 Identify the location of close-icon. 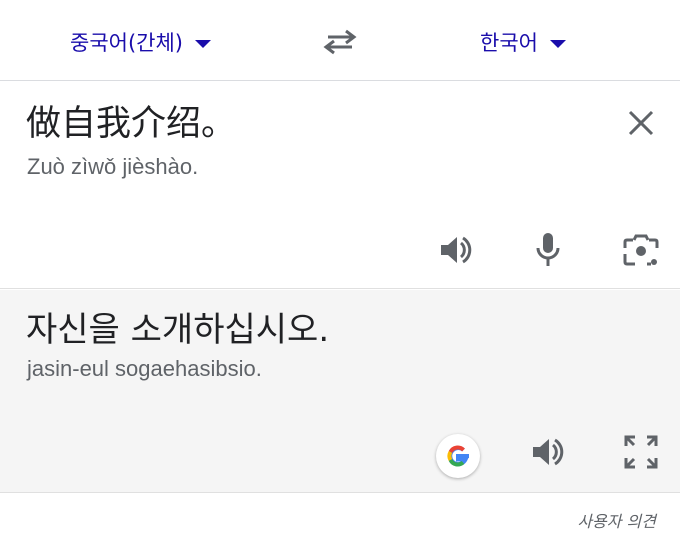
(641, 123).